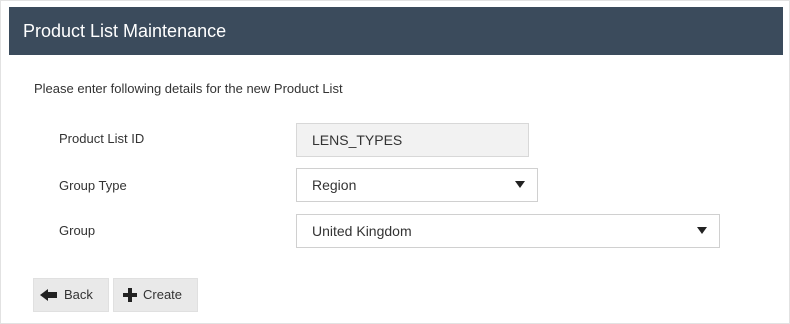 The image size is (790, 324). I want to click on back-button: Back, so click(71, 295).